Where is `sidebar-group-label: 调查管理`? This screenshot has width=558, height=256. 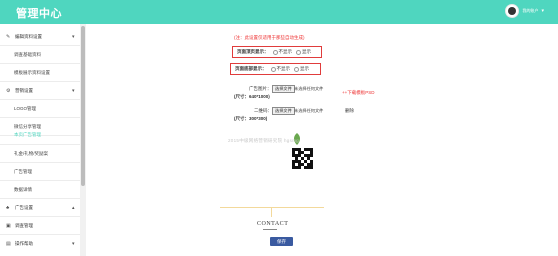 sidebar-group-label: 调查管理 is located at coordinates (24, 225).